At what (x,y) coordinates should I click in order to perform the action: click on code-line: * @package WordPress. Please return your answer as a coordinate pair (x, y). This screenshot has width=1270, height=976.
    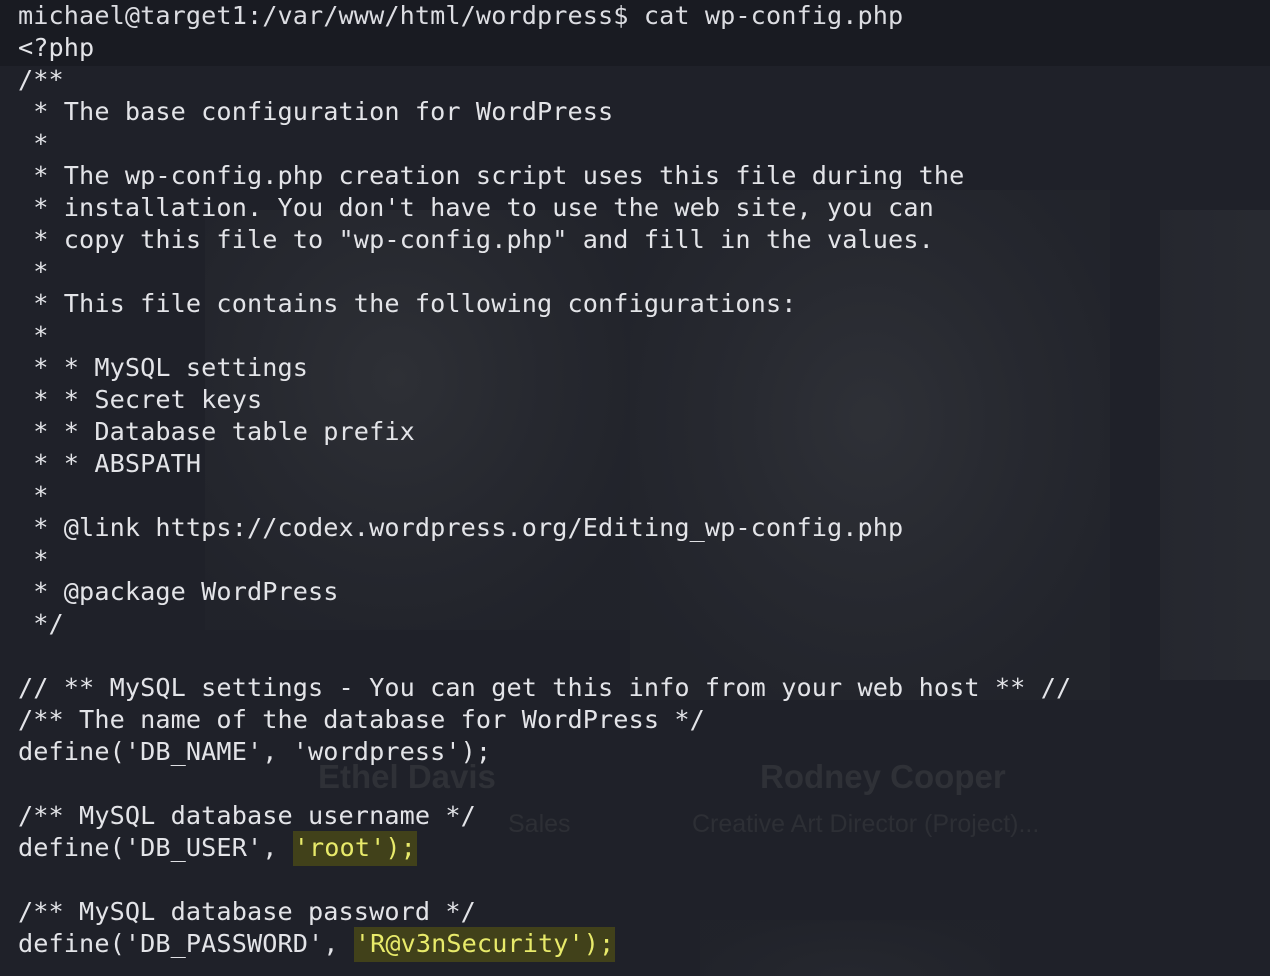
    Looking at the image, I should click on (178, 591).